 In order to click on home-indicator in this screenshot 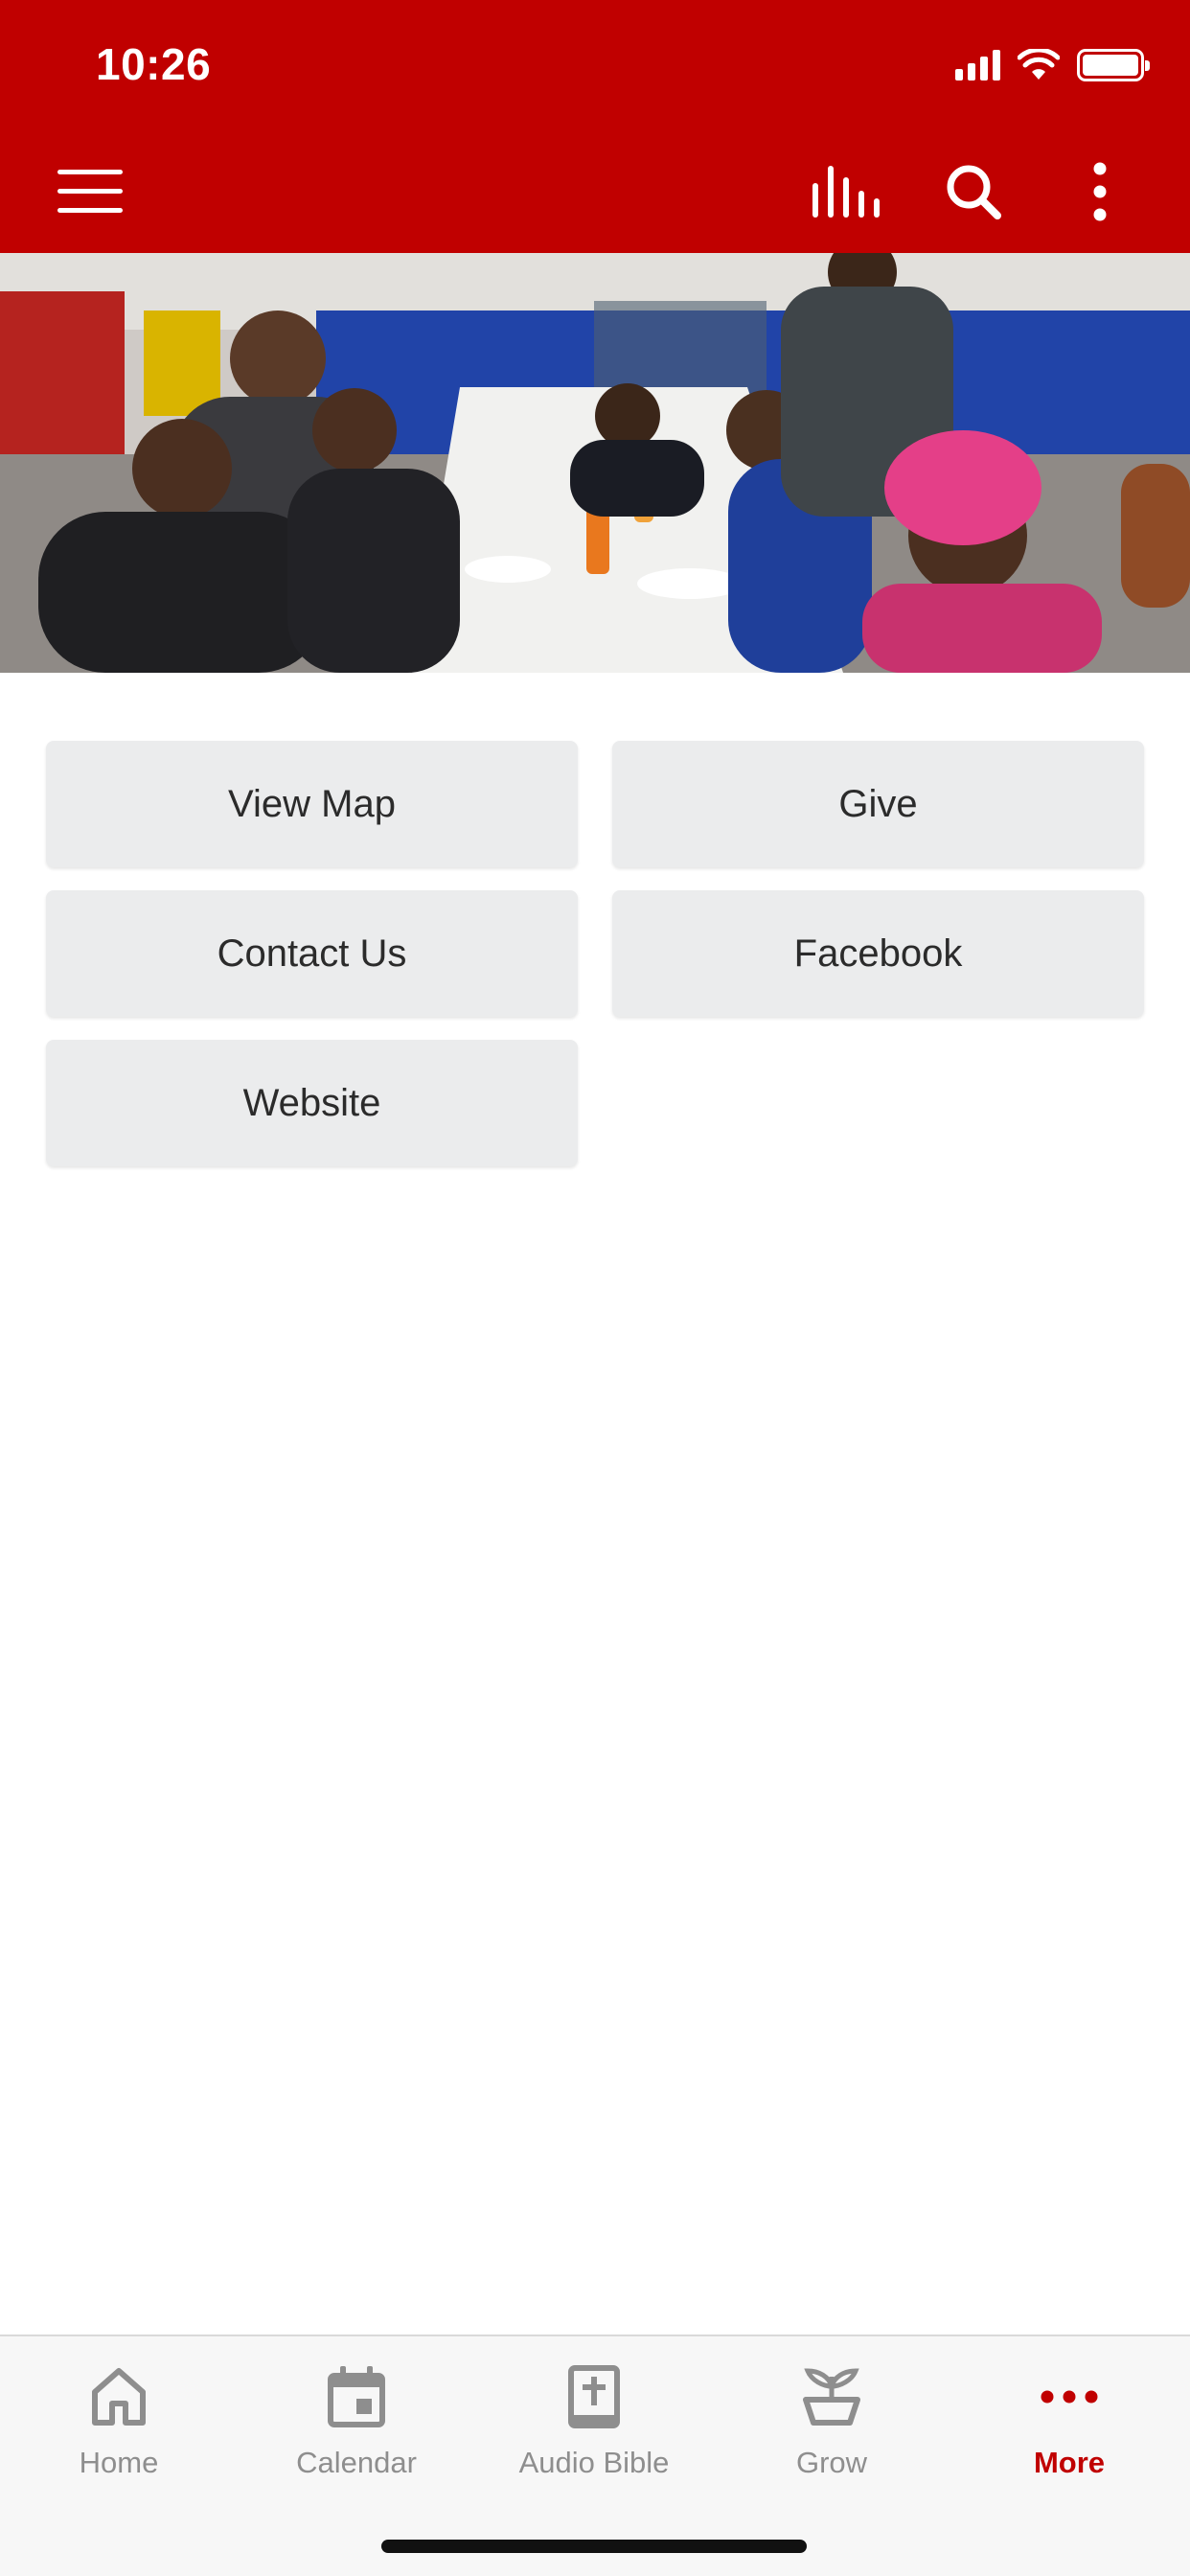, I will do `click(594, 2546)`.